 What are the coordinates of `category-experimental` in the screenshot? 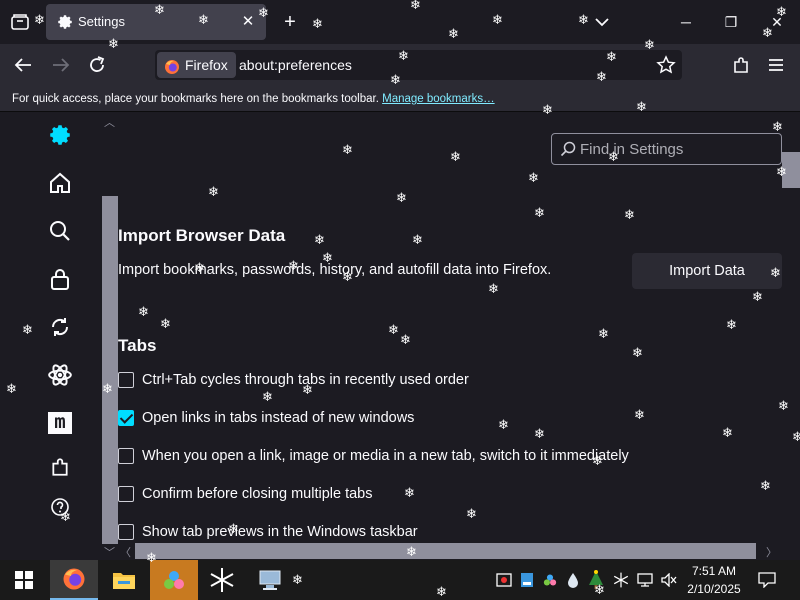 It's located at (60, 375).